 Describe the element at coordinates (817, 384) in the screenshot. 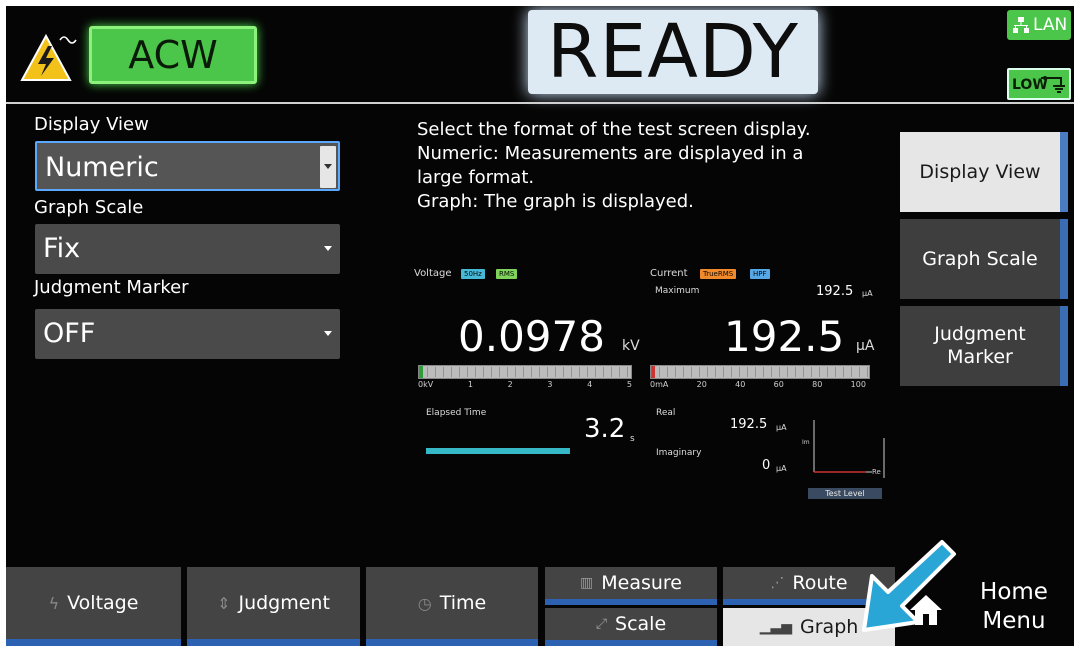

I see `scale-tick-label: 80` at that location.